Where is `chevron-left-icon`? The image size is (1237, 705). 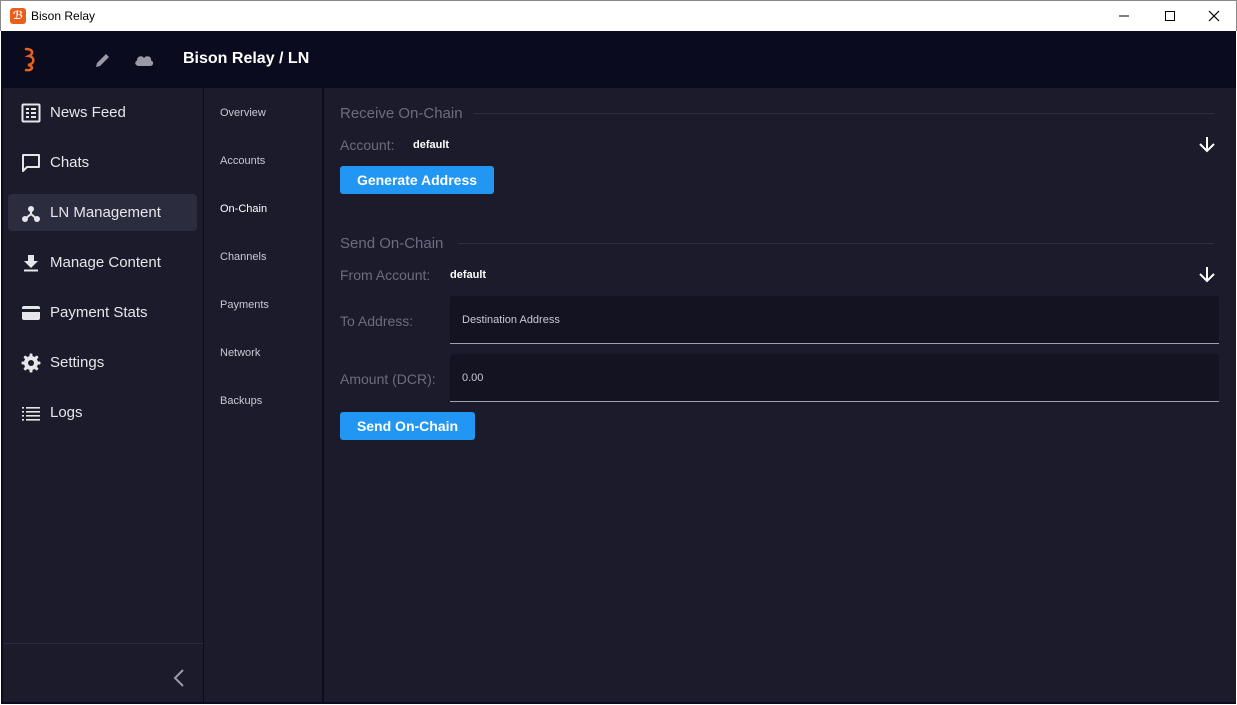
chevron-left-icon is located at coordinates (179, 678).